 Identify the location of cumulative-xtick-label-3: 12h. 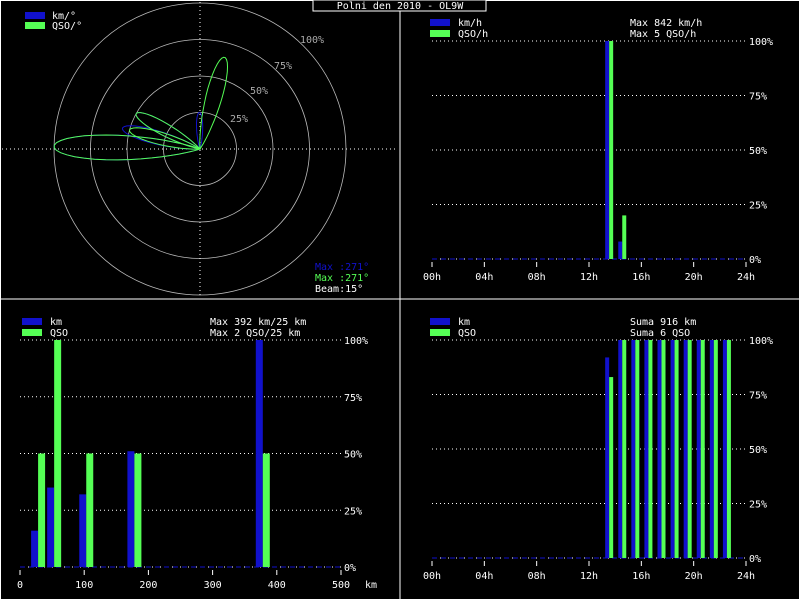
(589, 576).